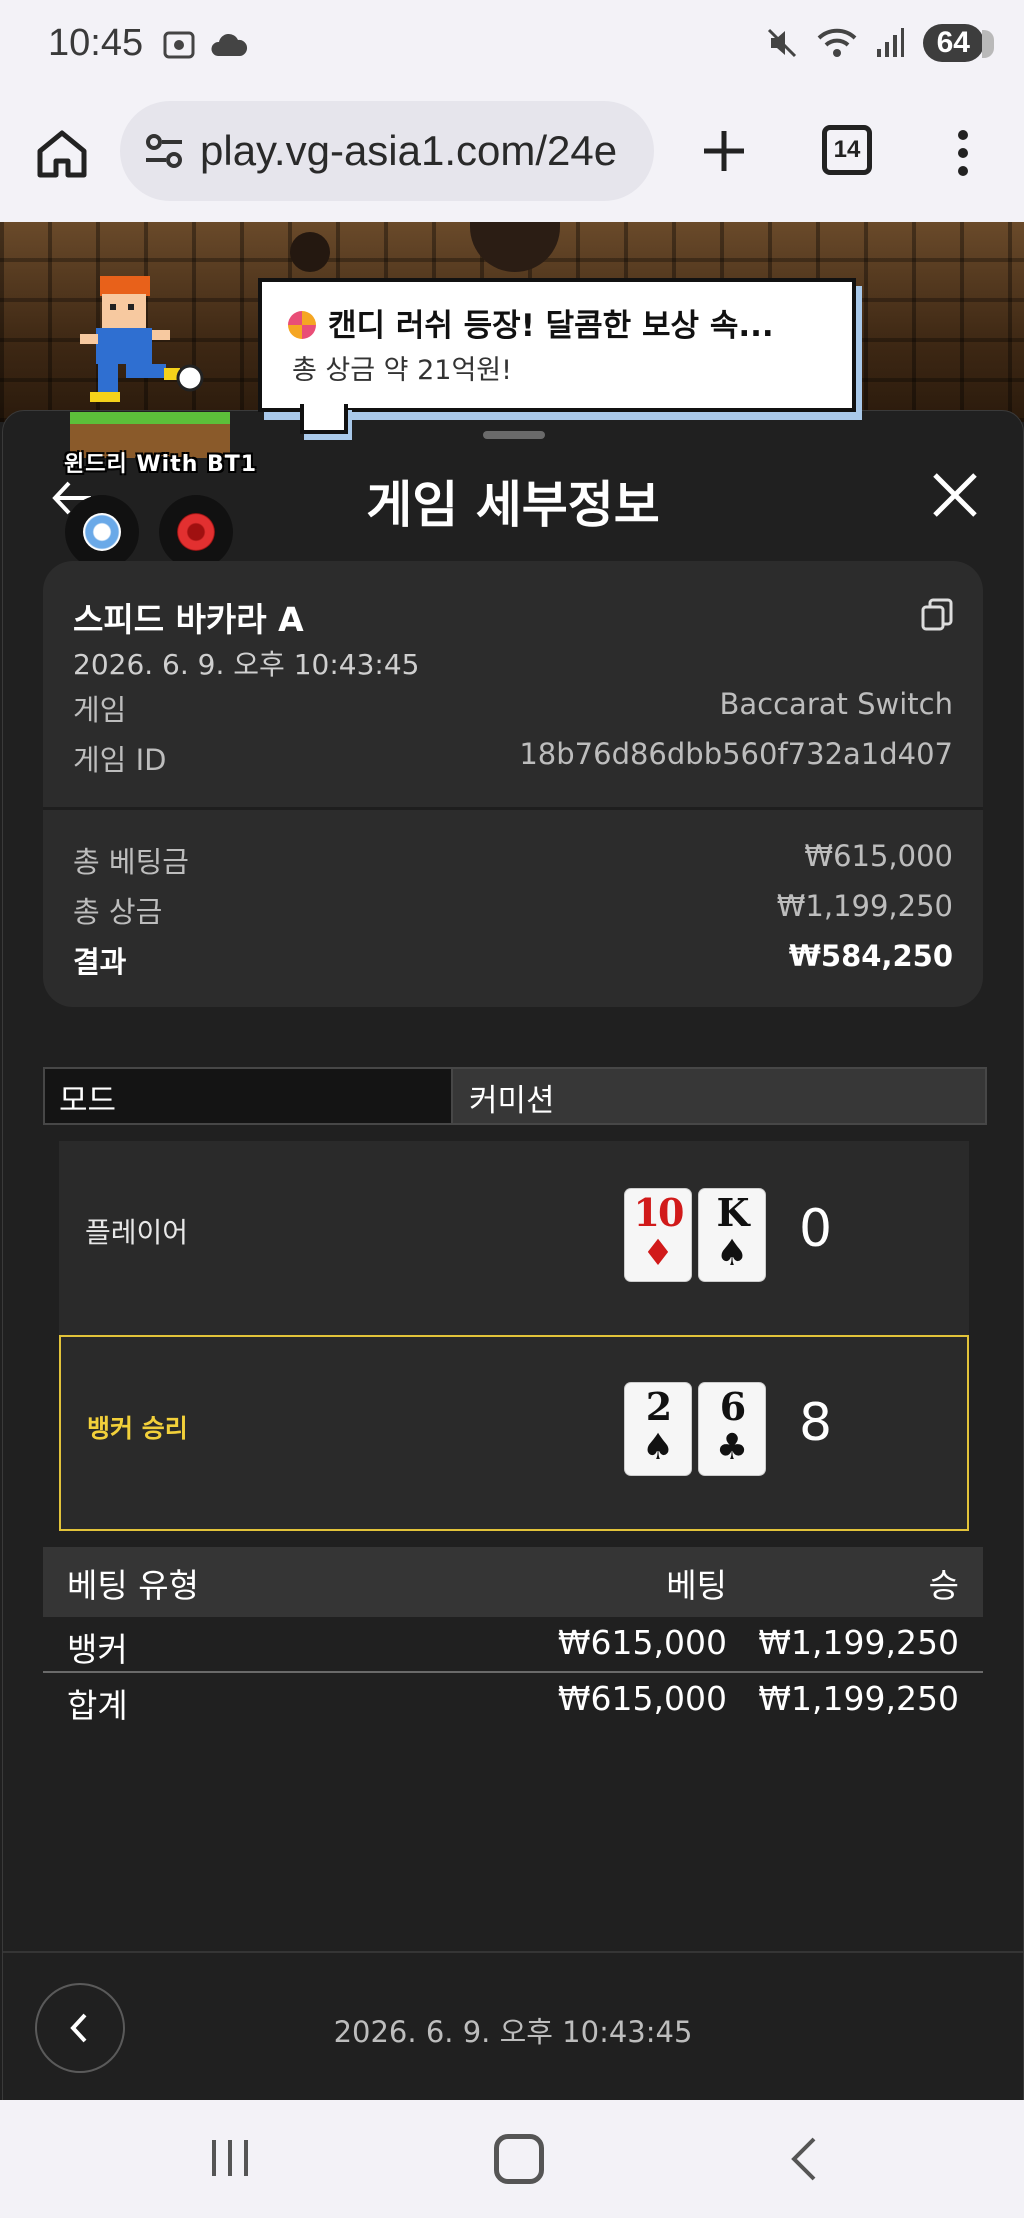 The image size is (1024, 2218). I want to click on card-rank: 2, so click(658, 1406).